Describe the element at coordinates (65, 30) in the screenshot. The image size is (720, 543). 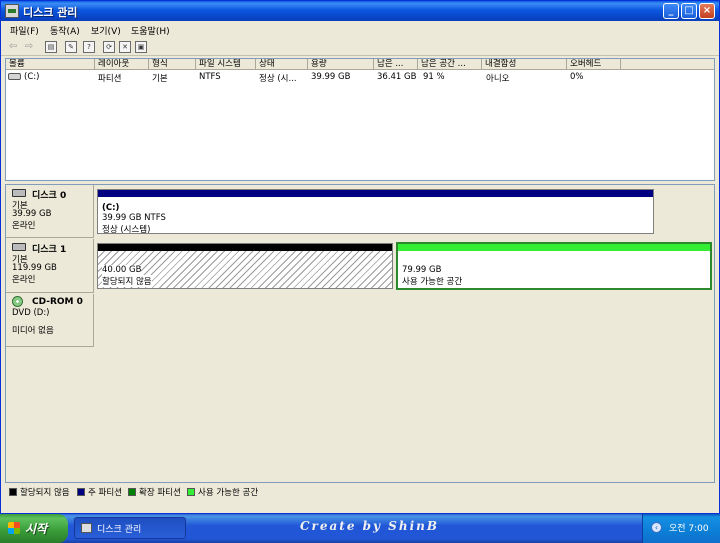
I see `menu-action: 동작(A)` at that location.